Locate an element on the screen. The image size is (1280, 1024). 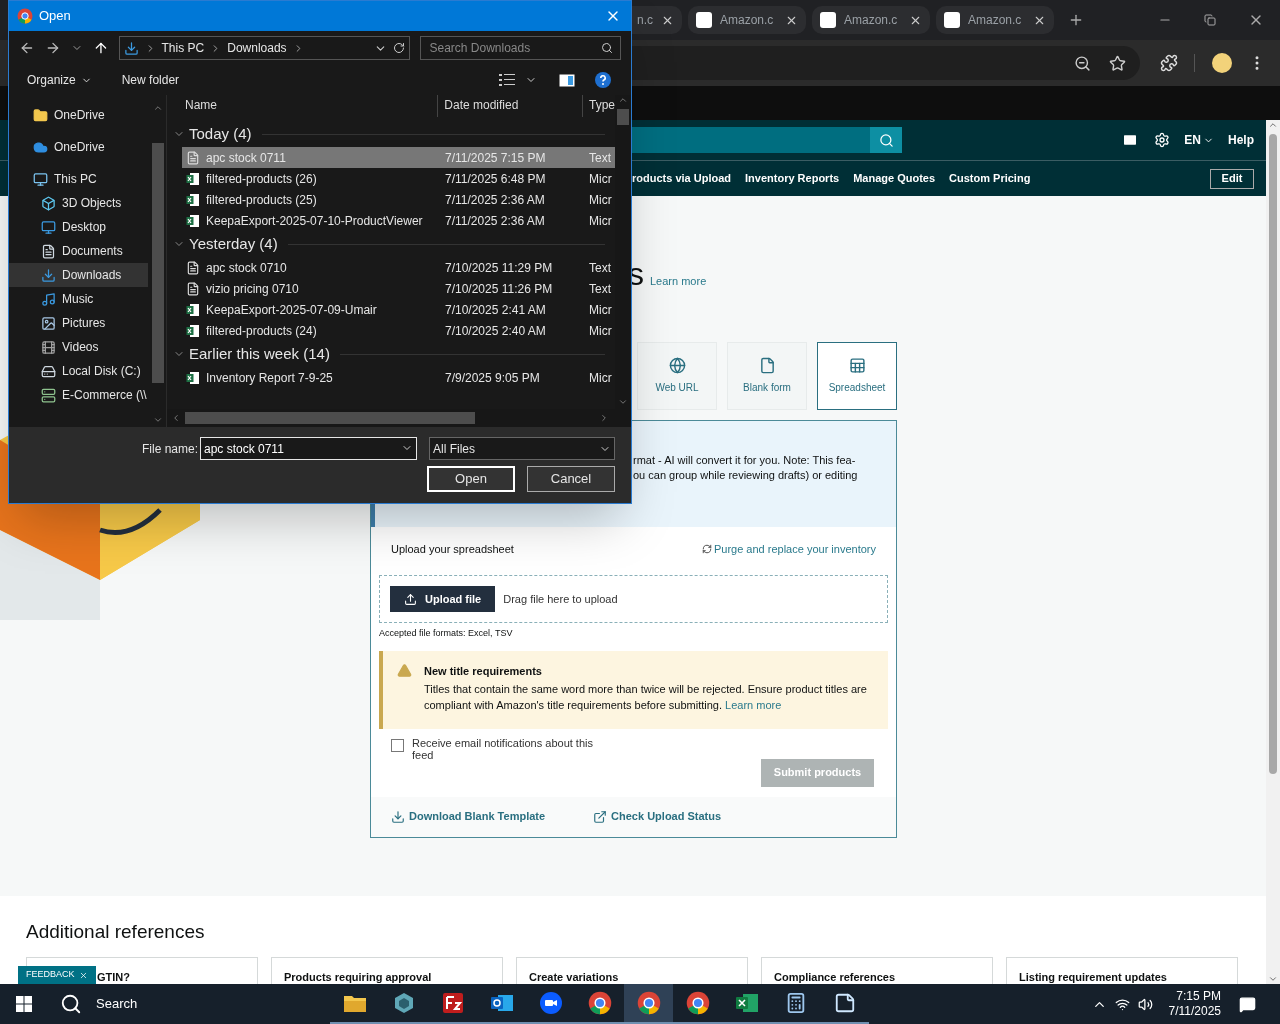
nav-link: Inventory Reports is located at coordinates (792, 178).